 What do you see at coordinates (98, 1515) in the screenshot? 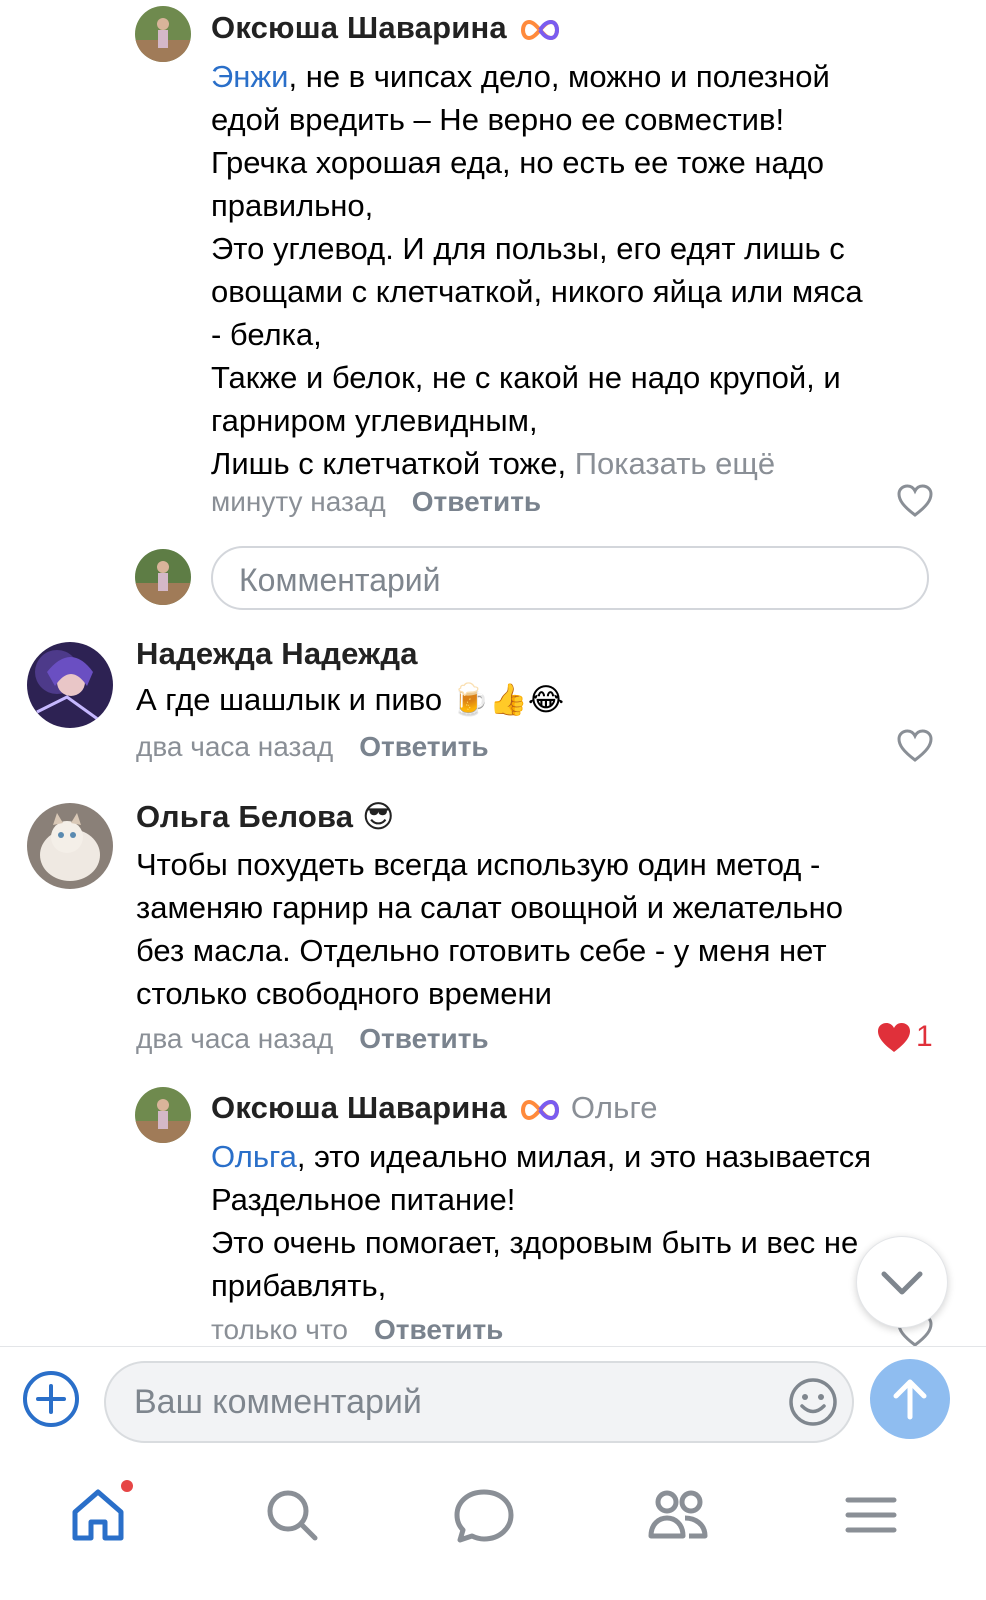
I see `tab-home` at bounding box center [98, 1515].